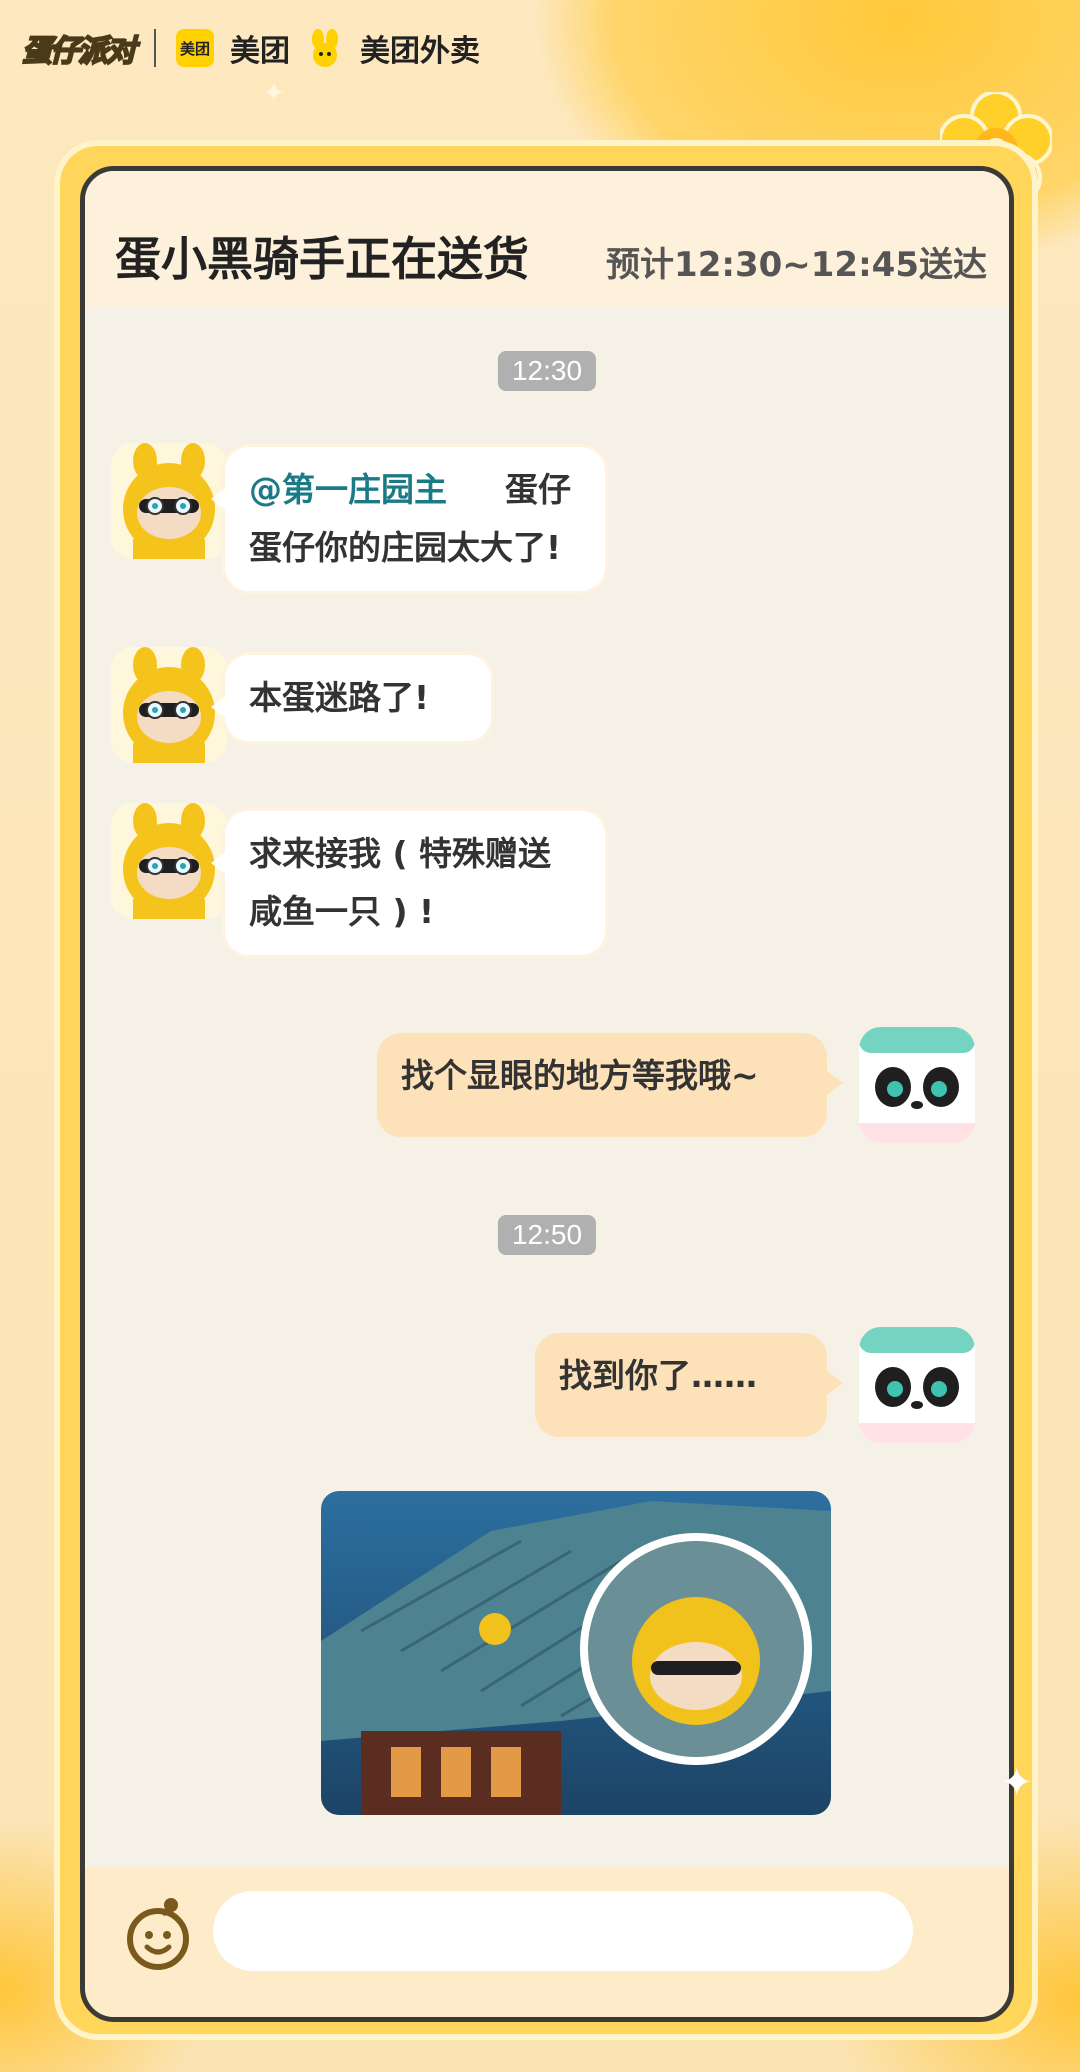 The height and width of the screenshot is (2072, 1080). I want to click on incoming-message-bubble: @第一庄园主 蛋仔蛋仔你的庄园太大了!, so click(408, 519).